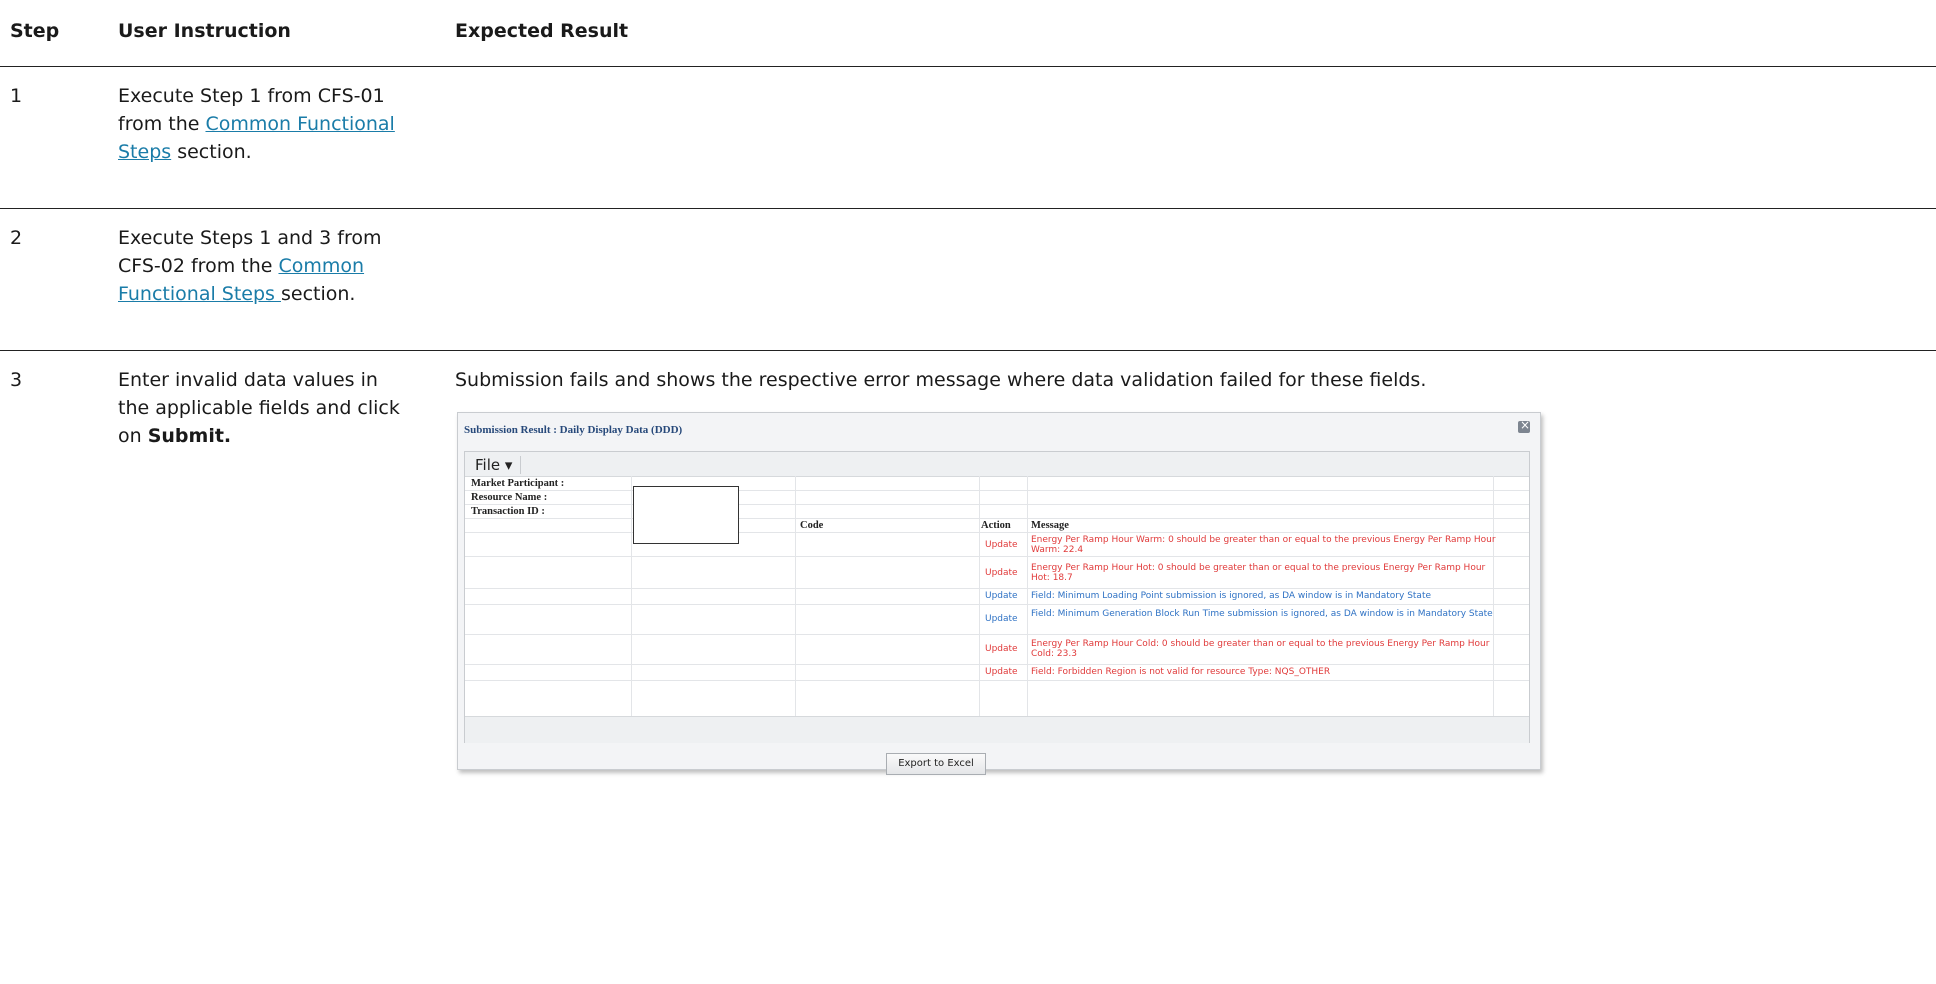 Image resolution: width=1936 pixels, height=984 pixels. I want to click on row-1-text: from the, so click(162, 124).